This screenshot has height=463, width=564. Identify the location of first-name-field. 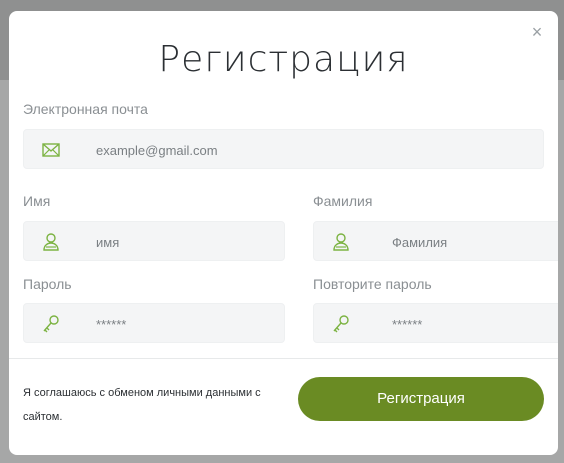
(154, 241).